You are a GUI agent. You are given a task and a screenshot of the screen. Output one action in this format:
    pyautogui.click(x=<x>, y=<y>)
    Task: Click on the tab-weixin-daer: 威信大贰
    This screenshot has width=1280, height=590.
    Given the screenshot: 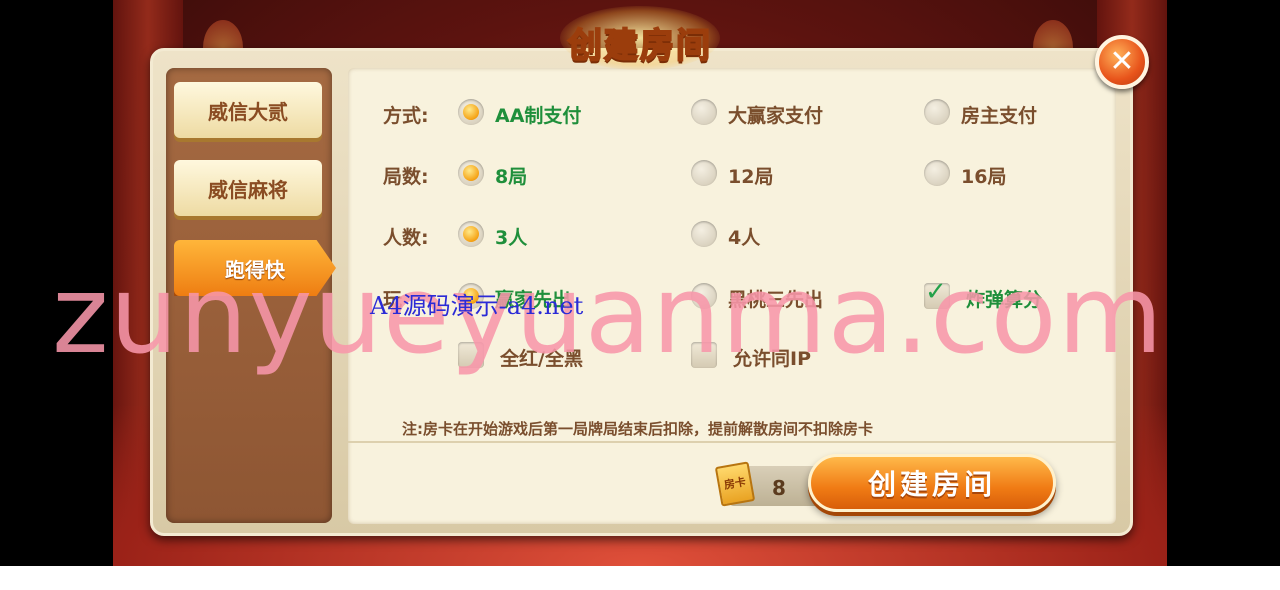 What is the action you would take?
    pyautogui.click(x=248, y=110)
    